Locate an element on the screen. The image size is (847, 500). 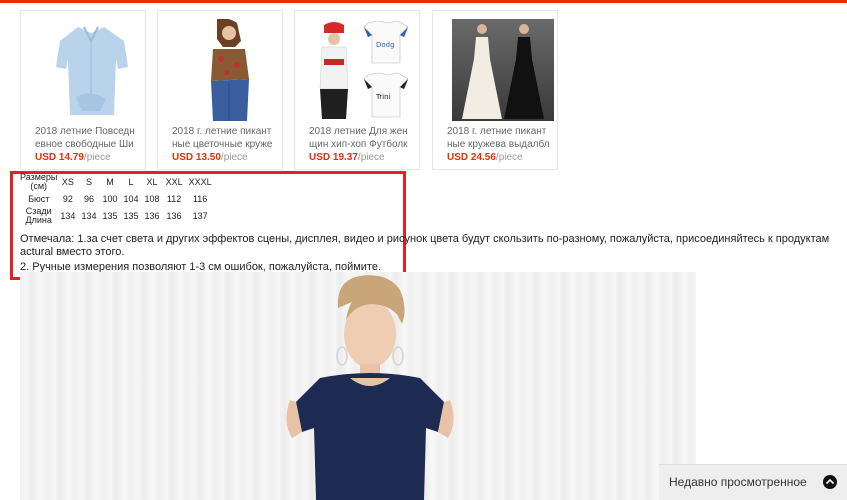
size-header-cell: XL is located at coordinates (152, 181).